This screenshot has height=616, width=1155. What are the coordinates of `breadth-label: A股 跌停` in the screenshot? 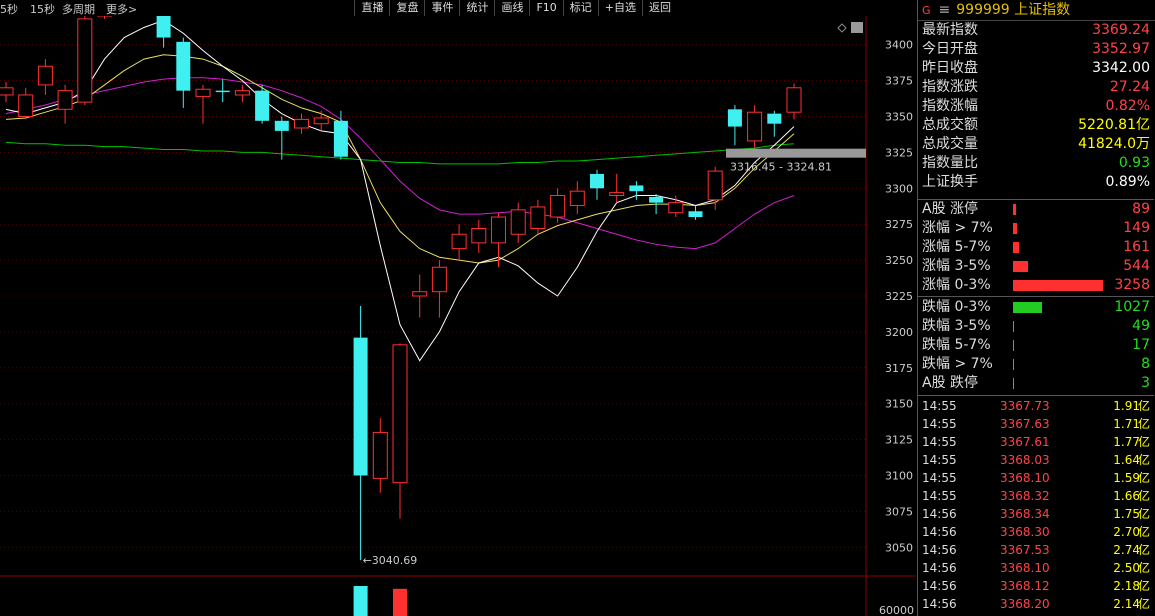 It's located at (950, 383).